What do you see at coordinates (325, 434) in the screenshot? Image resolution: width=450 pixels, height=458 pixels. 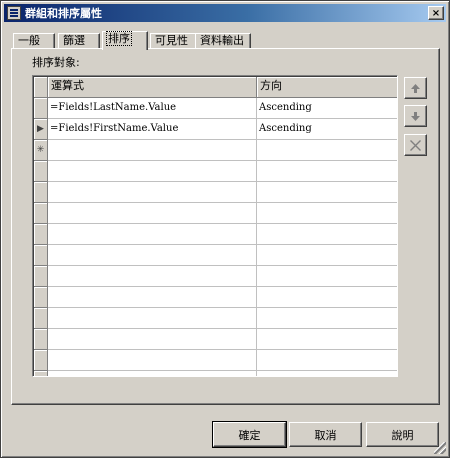 I see `cancel-button: 取消` at bounding box center [325, 434].